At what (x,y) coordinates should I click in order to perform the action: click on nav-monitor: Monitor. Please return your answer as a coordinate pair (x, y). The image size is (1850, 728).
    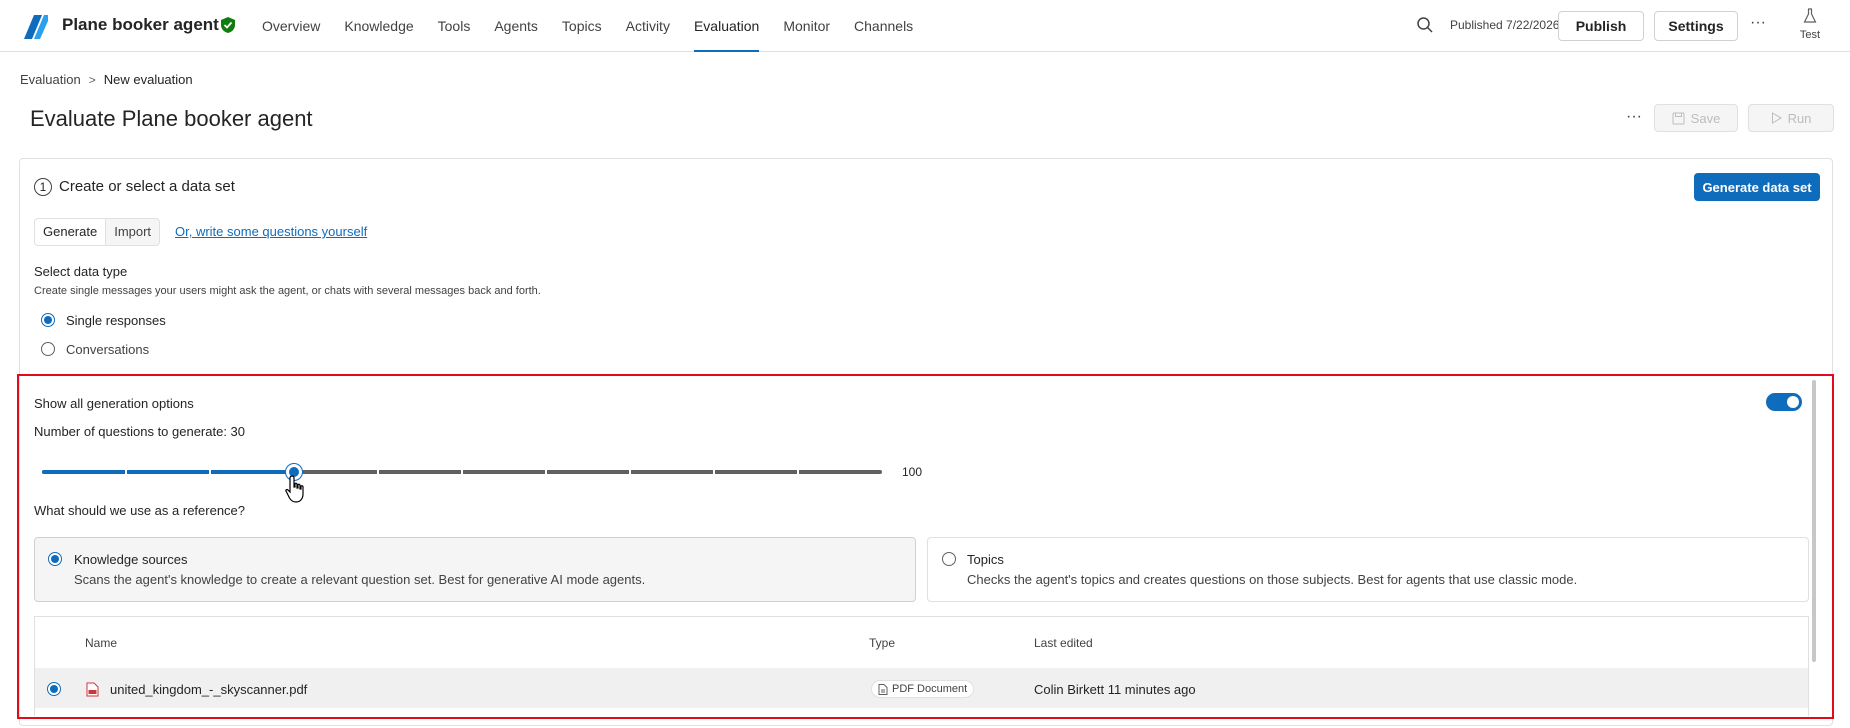
    Looking at the image, I should click on (806, 26).